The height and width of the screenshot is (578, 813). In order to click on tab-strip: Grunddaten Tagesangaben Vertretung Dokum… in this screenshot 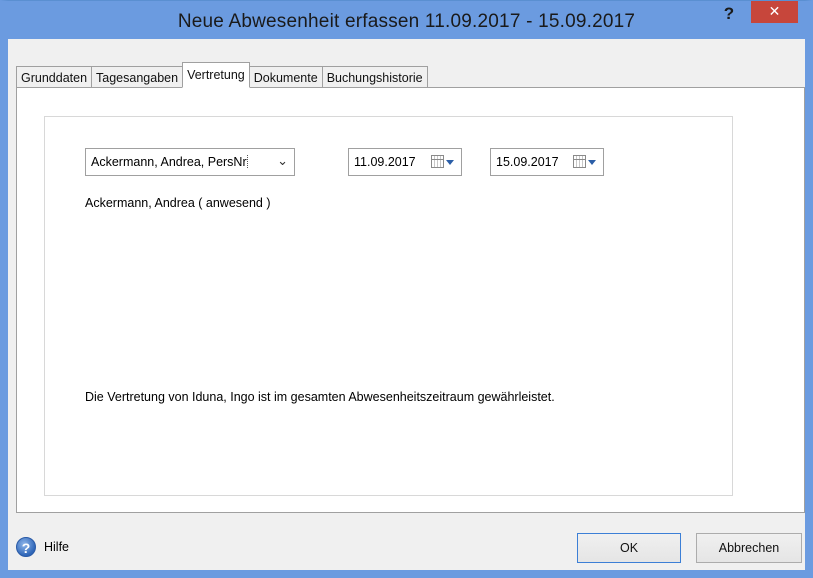, I will do `click(222, 75)`.